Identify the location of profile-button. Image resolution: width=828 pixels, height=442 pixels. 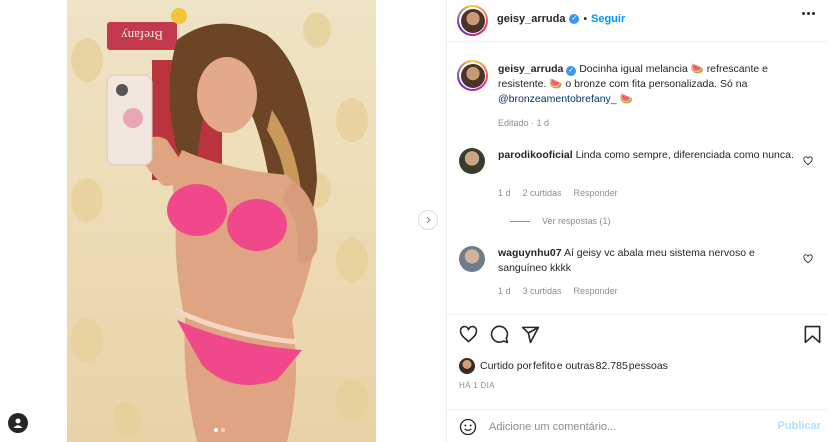
(18, 423).